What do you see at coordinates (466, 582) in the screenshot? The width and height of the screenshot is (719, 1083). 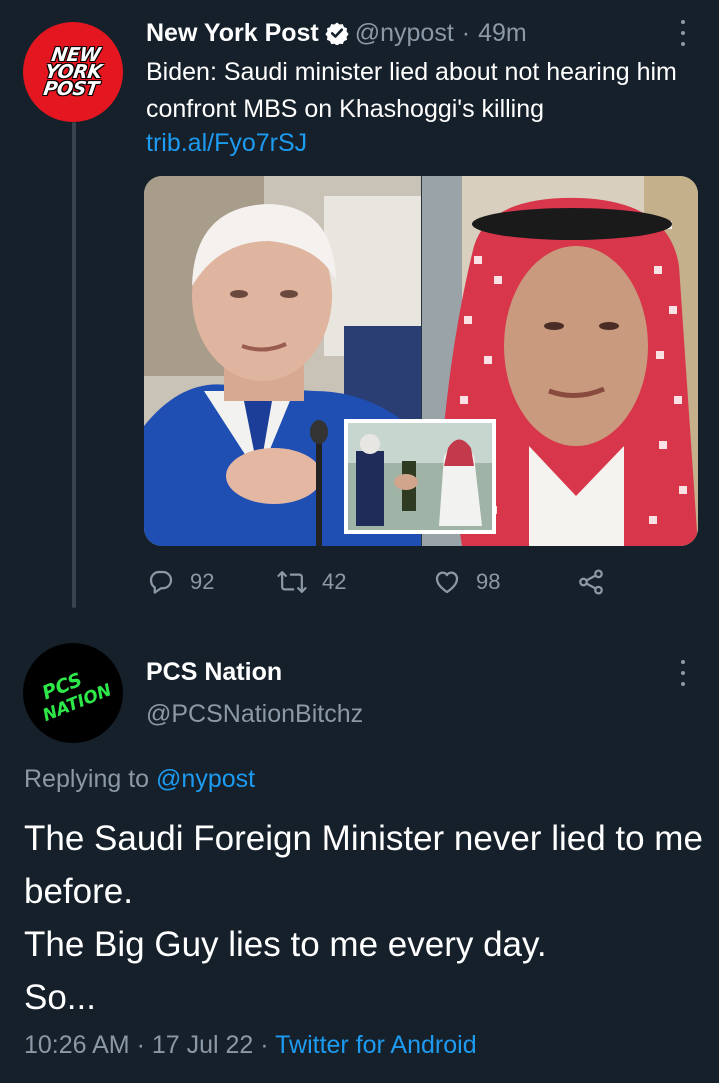 I see `like-button: 98` at bounding box center [466, 582].